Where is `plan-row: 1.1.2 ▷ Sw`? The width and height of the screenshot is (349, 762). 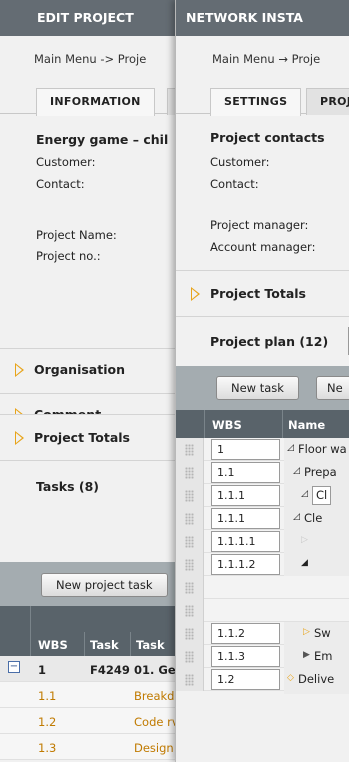 plan-row: 1.1.2 ▷ Sw is located at coordinates (262, 635).